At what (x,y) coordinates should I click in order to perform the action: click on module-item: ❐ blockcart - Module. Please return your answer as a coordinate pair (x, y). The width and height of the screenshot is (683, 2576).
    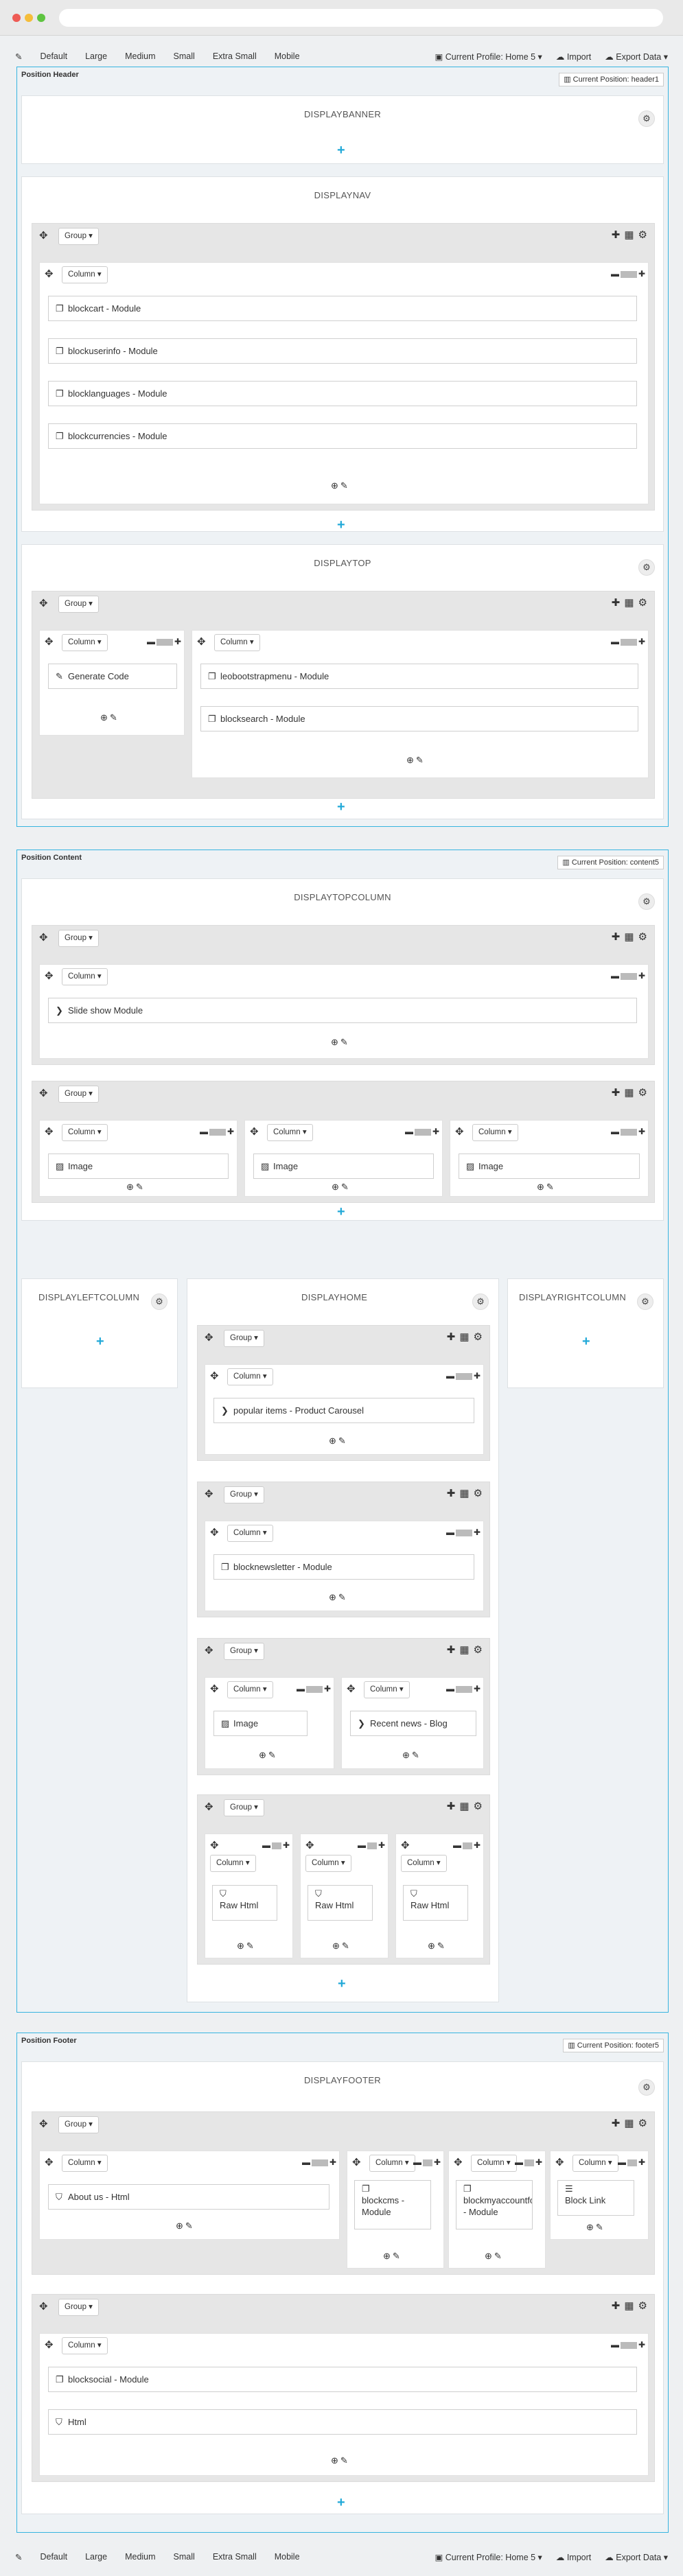
    Looking at the image, I should click on (343, 308).